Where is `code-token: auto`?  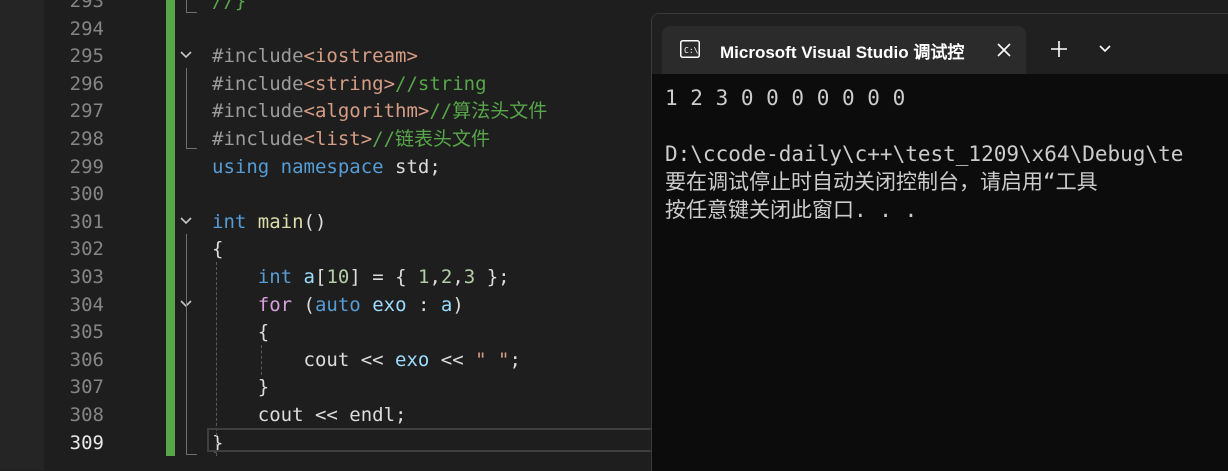
code-token: auto is located at coordinates (337, 304).